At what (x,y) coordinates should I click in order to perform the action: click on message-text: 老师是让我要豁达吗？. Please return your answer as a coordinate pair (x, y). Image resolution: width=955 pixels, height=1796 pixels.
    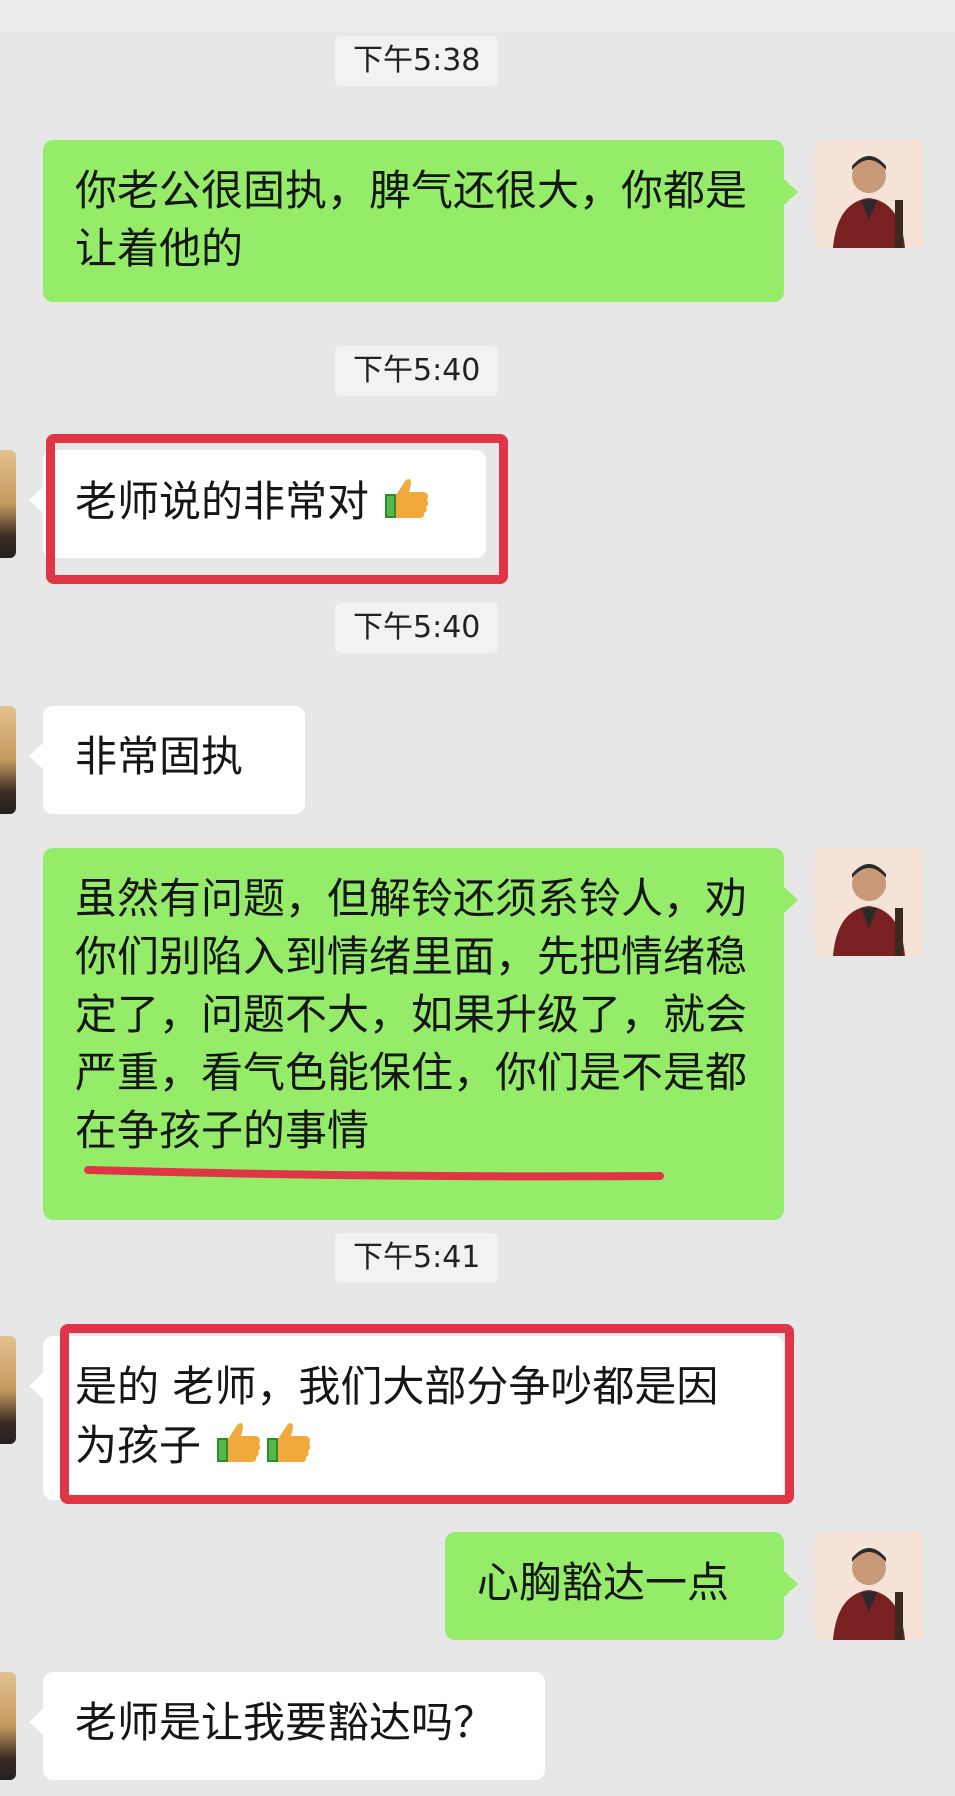
    Looking at the image, I should click on (285, 1722).